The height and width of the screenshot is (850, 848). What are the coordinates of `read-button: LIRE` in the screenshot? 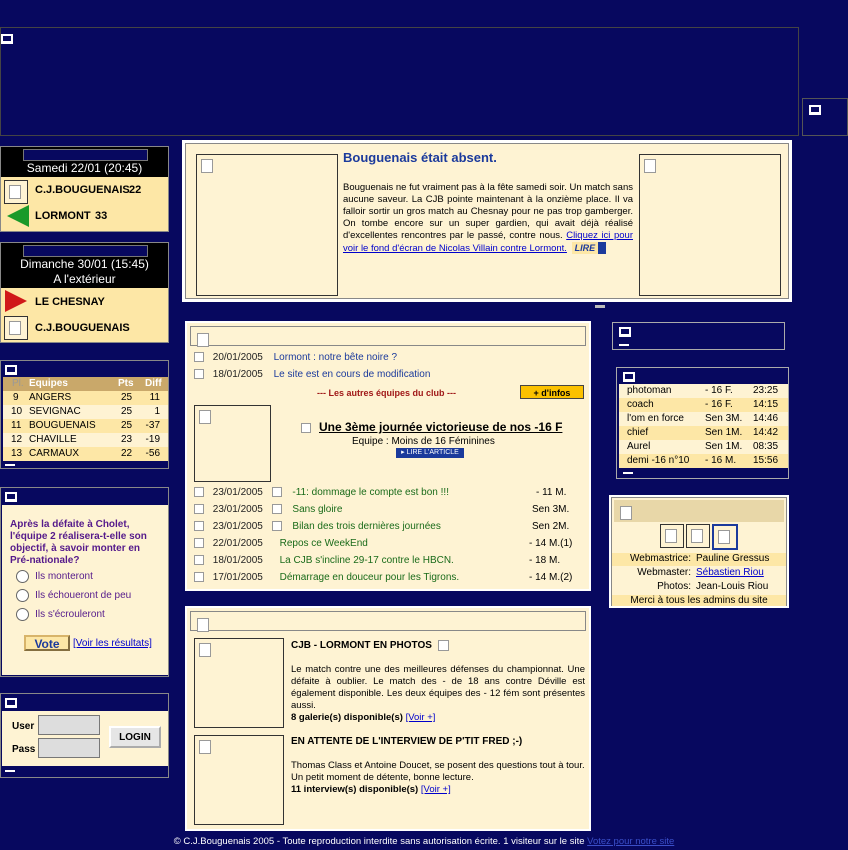 It's located at (589, 248).